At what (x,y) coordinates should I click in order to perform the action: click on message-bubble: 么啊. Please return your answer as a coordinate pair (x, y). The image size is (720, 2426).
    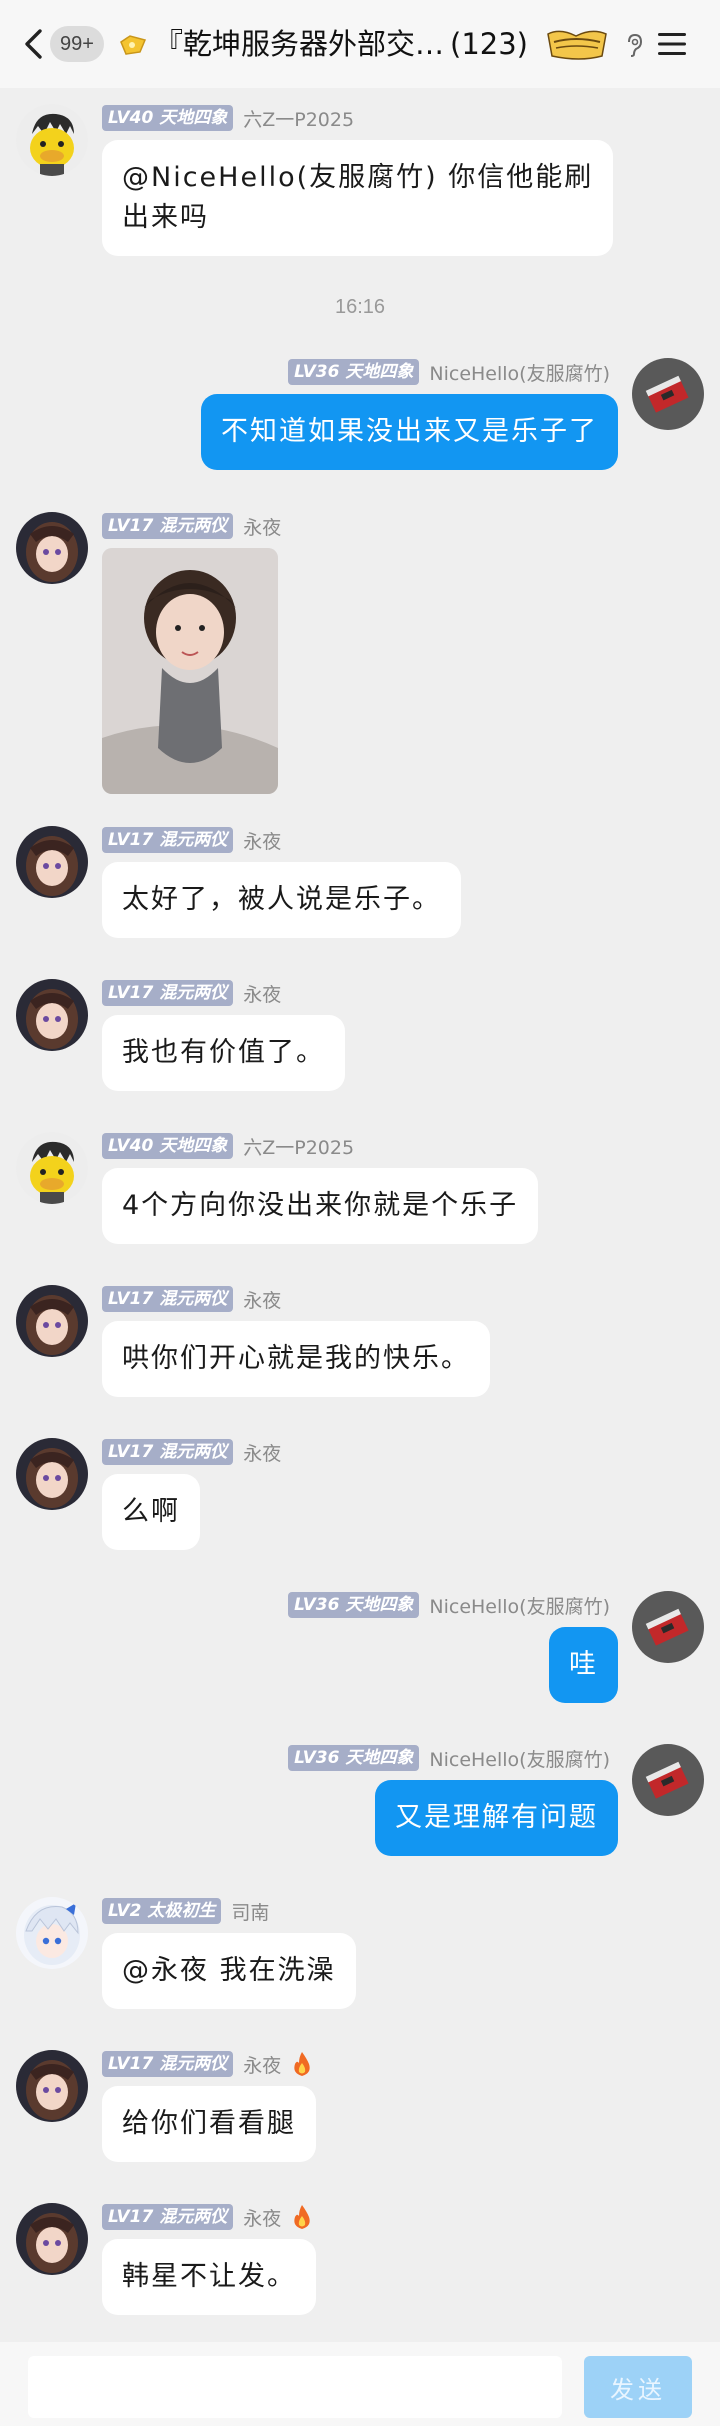
    Looking at the image, I should click on (151, 1512).